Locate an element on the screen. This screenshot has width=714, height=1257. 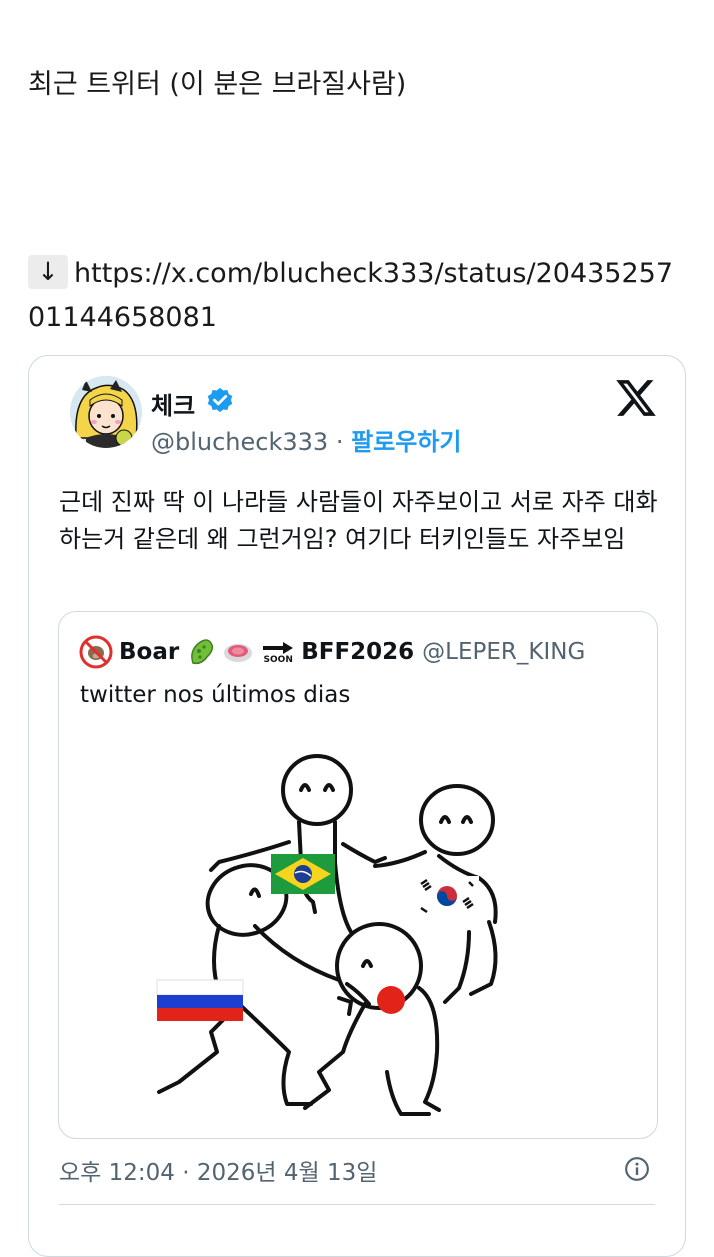
quoted-author-handle: @LEPER_KING is located at coordinates (503, 652).